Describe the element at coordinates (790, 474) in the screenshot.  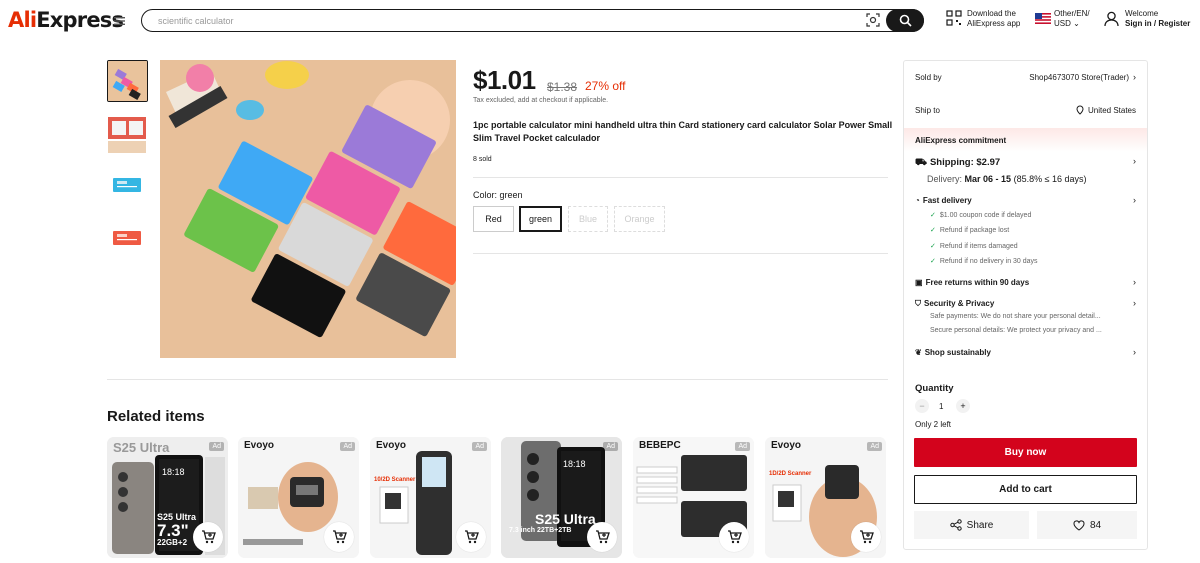
I see `item-caption: 1D/2D Scanner` at that location.